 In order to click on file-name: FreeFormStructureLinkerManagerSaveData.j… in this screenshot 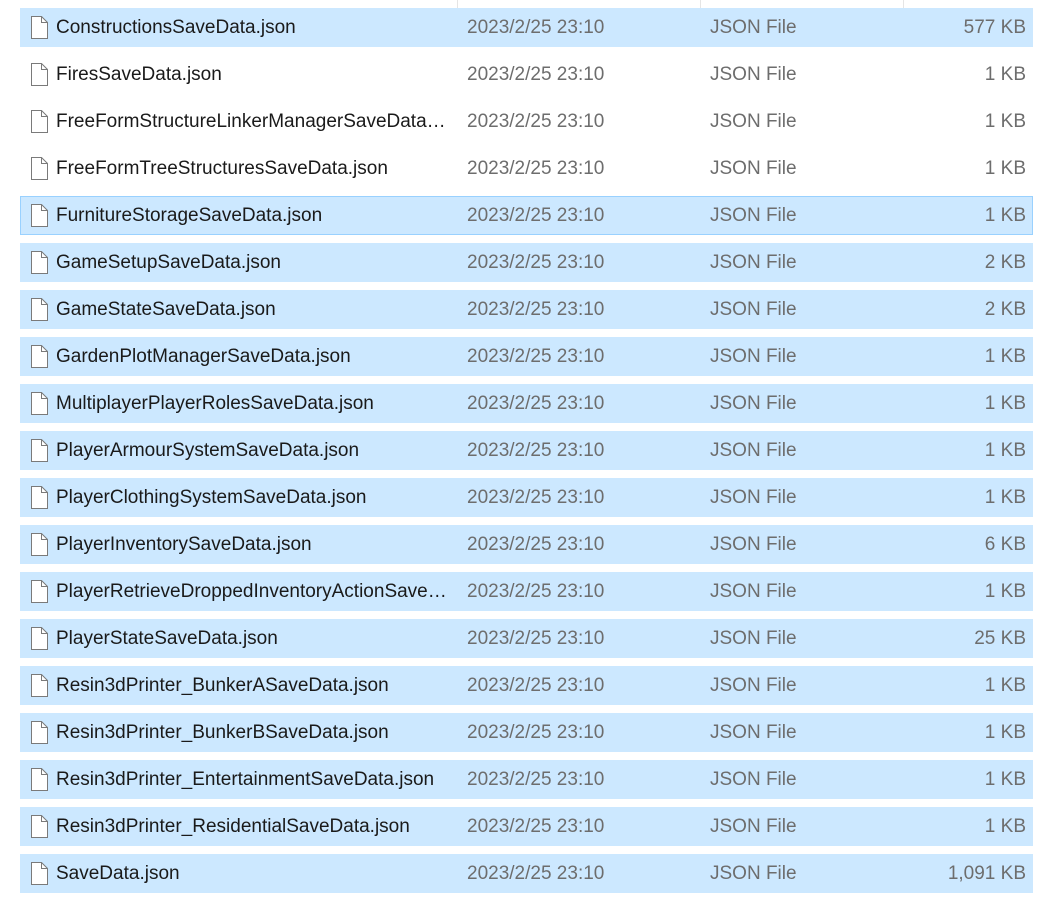, I will do `click(252, 121)`.